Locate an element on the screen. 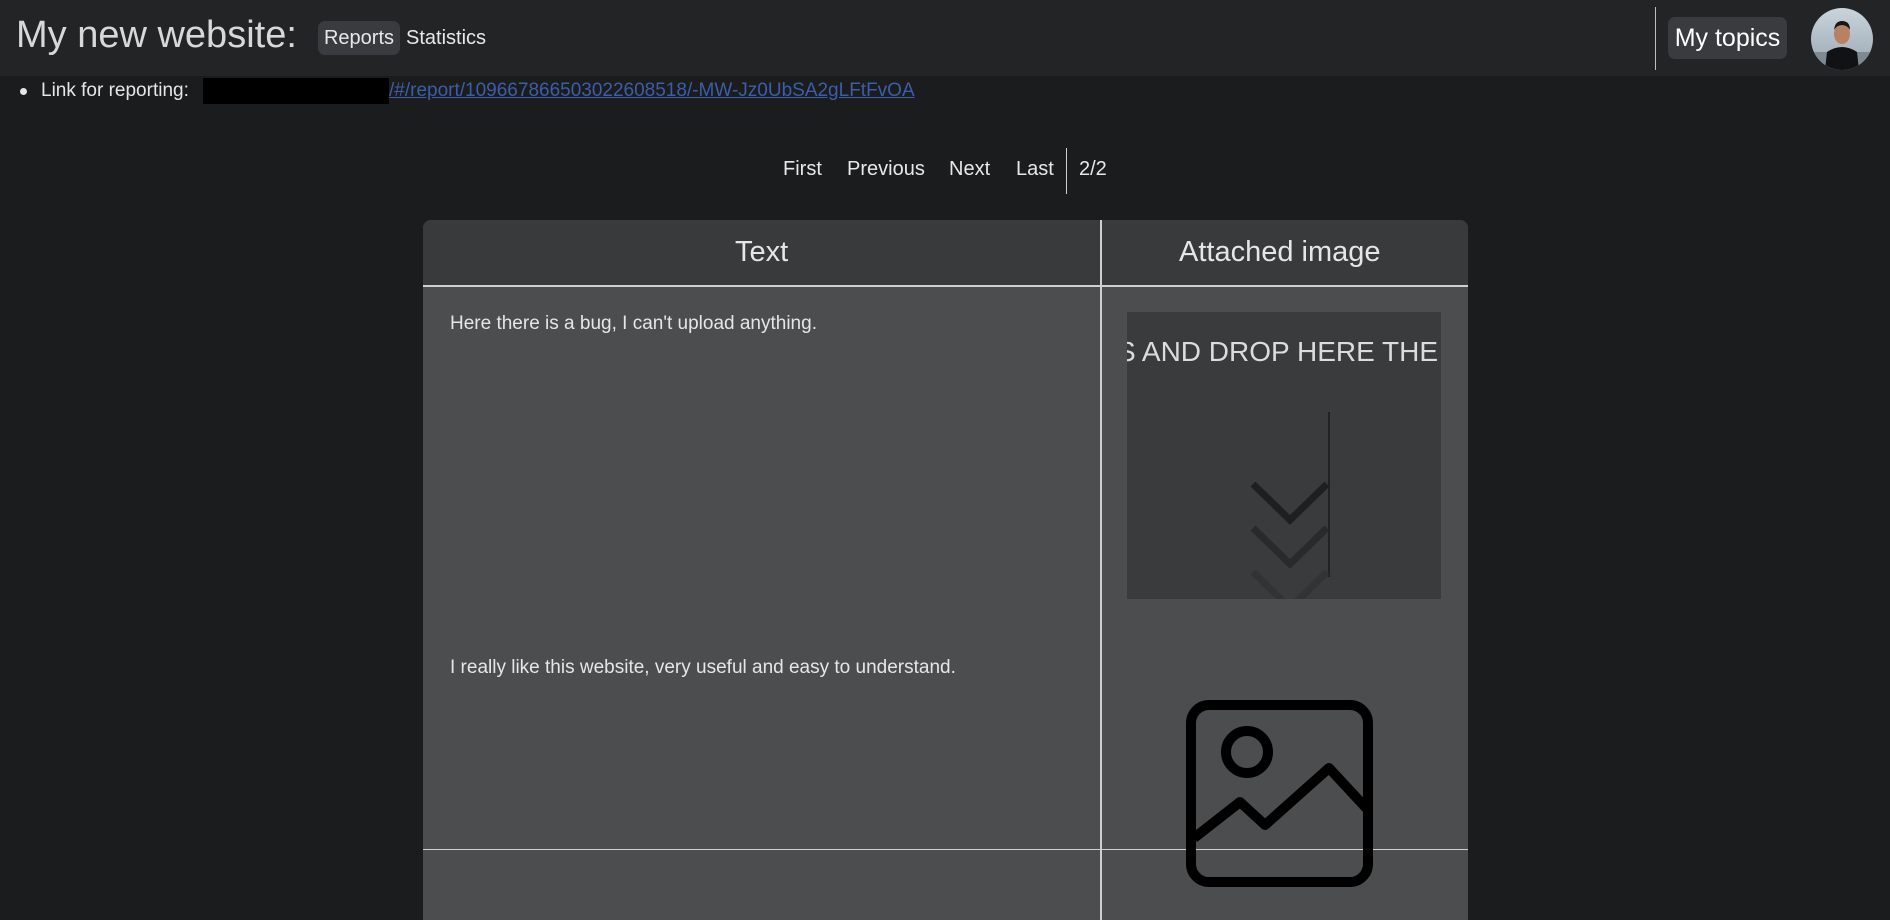 The width and height of the screenshot is (1890, 920). nav-reports-button: Reports is located at coordinates (359, 38).